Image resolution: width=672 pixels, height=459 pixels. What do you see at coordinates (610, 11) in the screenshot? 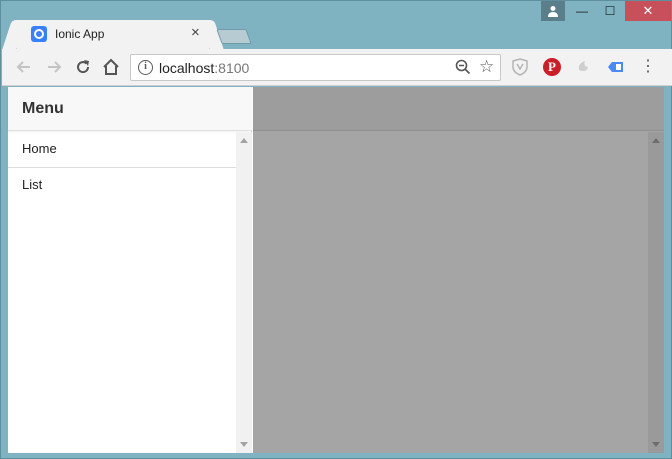
I see `maximize-button: ☐` at bounding box center [610, 11].